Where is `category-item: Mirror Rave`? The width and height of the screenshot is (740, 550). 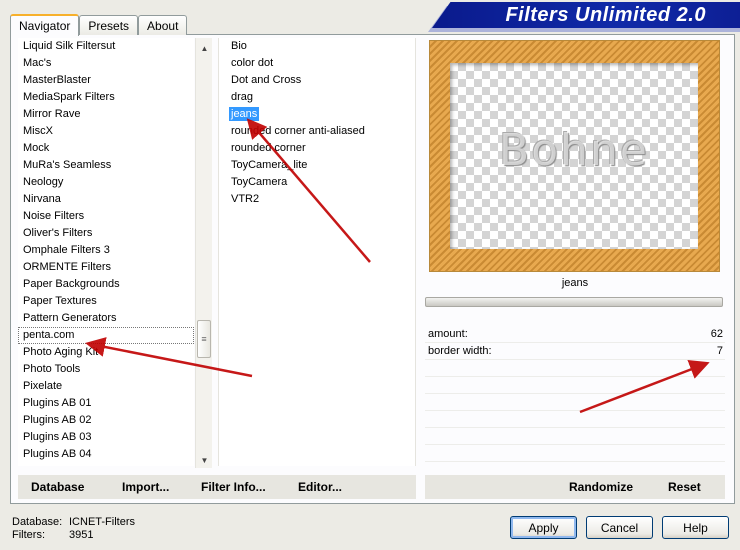 category-item: Mirror Rave is located at coordinates (106, 114).